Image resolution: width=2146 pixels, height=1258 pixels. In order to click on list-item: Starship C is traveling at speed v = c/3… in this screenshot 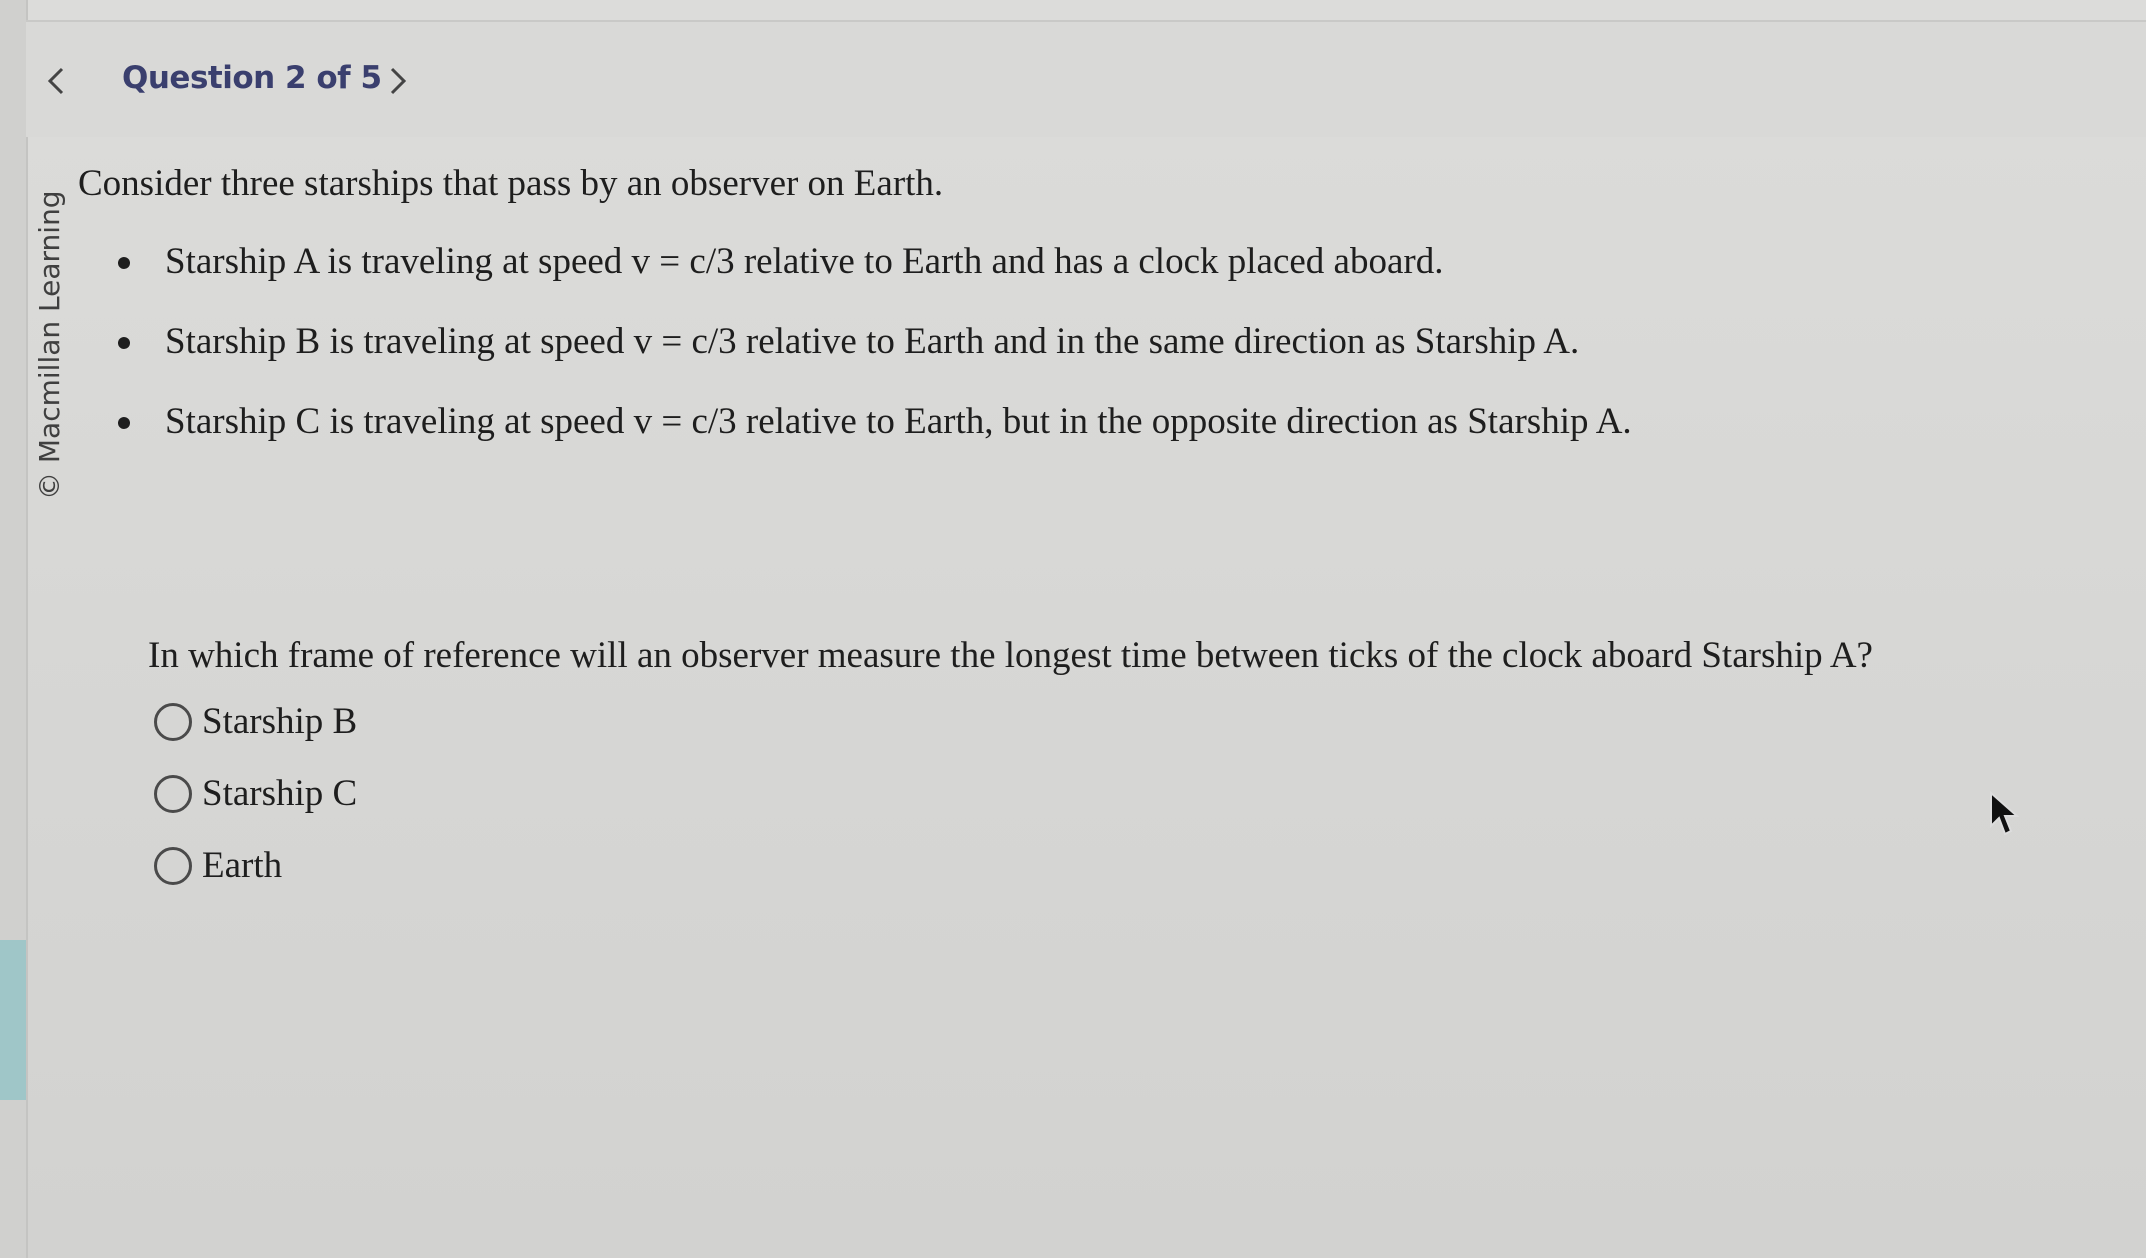, I will do `click(1078, 422)`.